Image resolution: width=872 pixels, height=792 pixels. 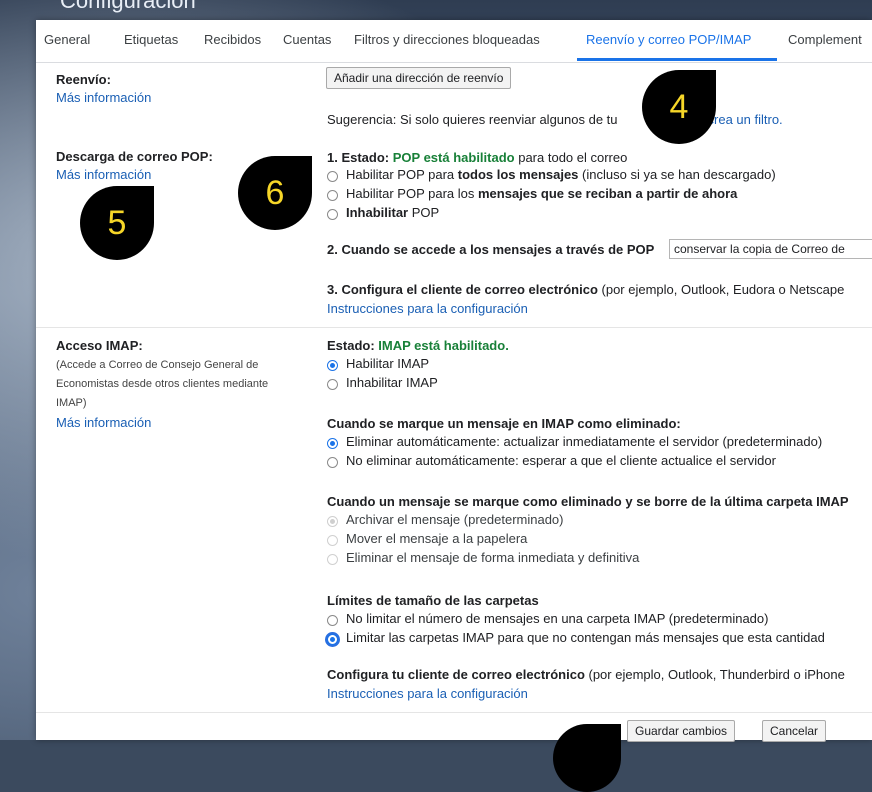 What do you see at coordinates (681, 731) in the screenshot?
I see `save-changes-button: Guardar cambios` at bounding box center [681, 731].